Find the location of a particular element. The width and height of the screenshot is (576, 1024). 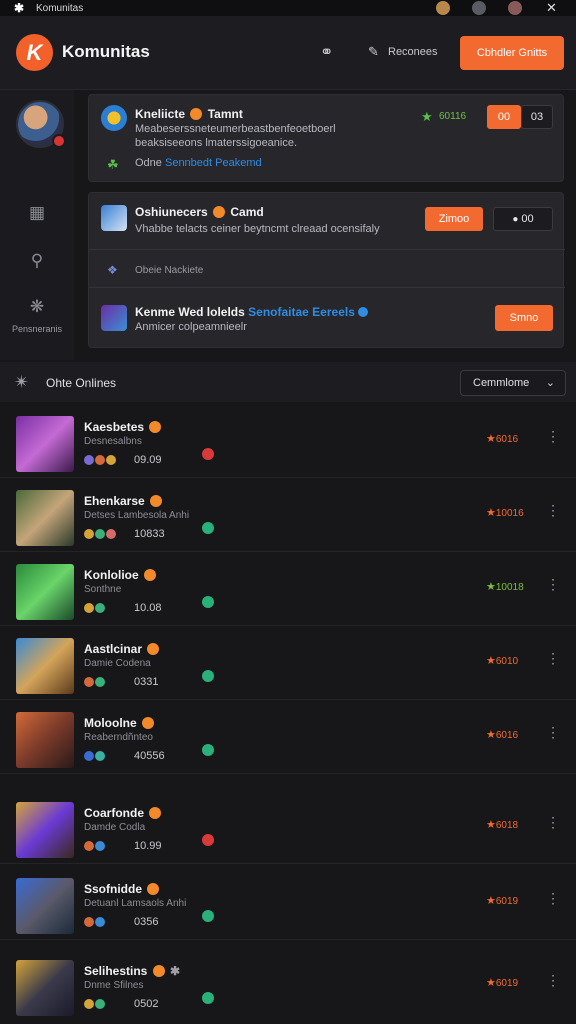

sort-dropdown: Cemmlome ⌄ is located at coordinates (513, 383).